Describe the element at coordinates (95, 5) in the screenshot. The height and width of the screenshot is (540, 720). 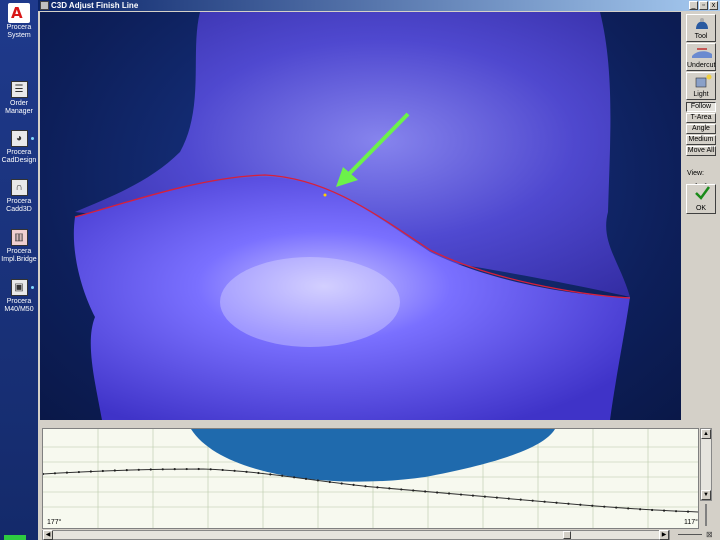
I see `window-title: C3D Adjust Finish Line` at that location.